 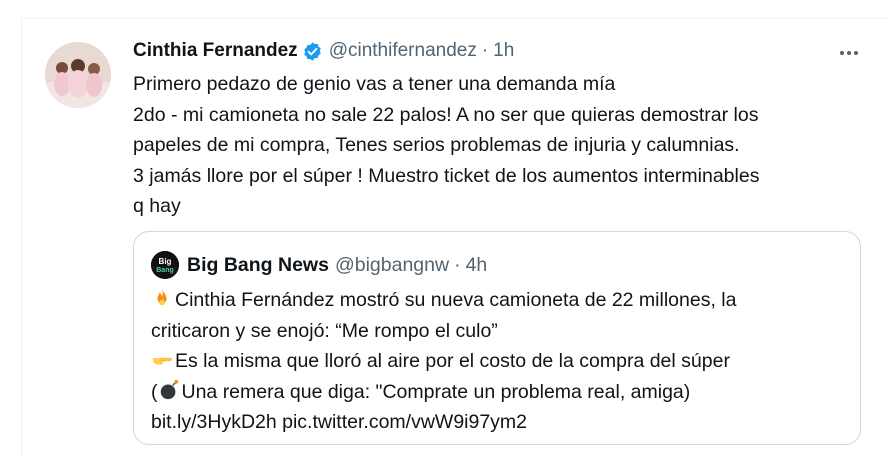 I want to click on more-options-icon, so click(x=849, y=53).